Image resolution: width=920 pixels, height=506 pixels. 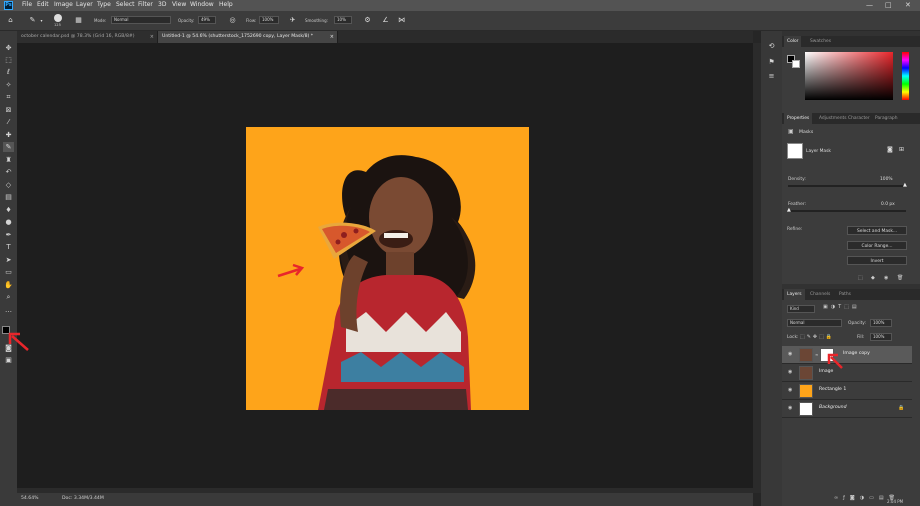 I want to click on smoothing-input: 10%, so click(x=343, y=20).